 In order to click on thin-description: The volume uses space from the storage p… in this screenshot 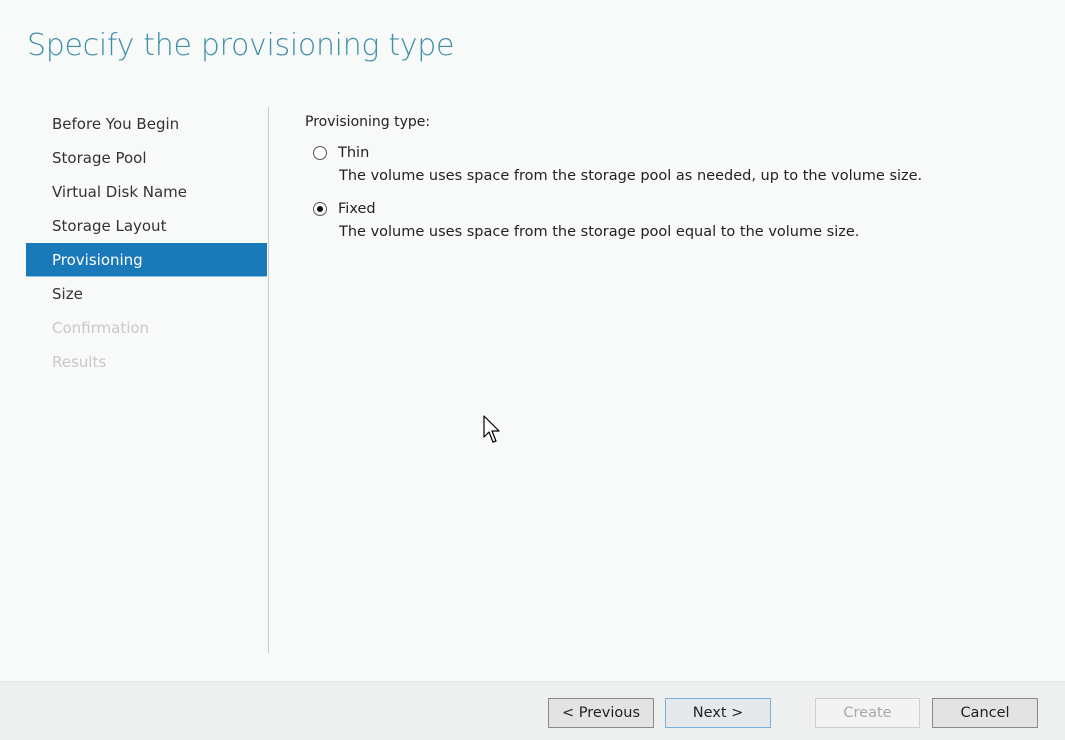, I will do `click(631, 176)`.